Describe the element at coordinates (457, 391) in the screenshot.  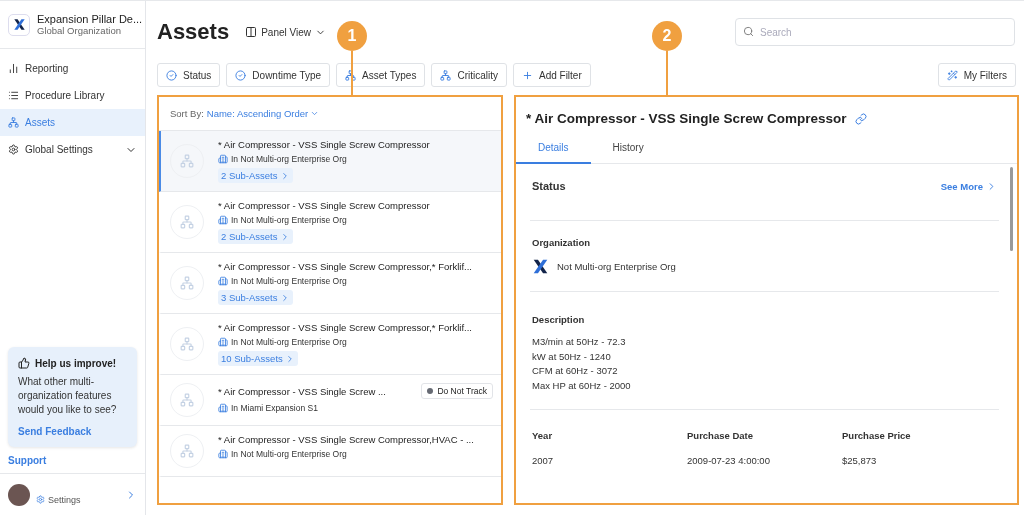
I see `status-badge: Do Not Track` at that location.